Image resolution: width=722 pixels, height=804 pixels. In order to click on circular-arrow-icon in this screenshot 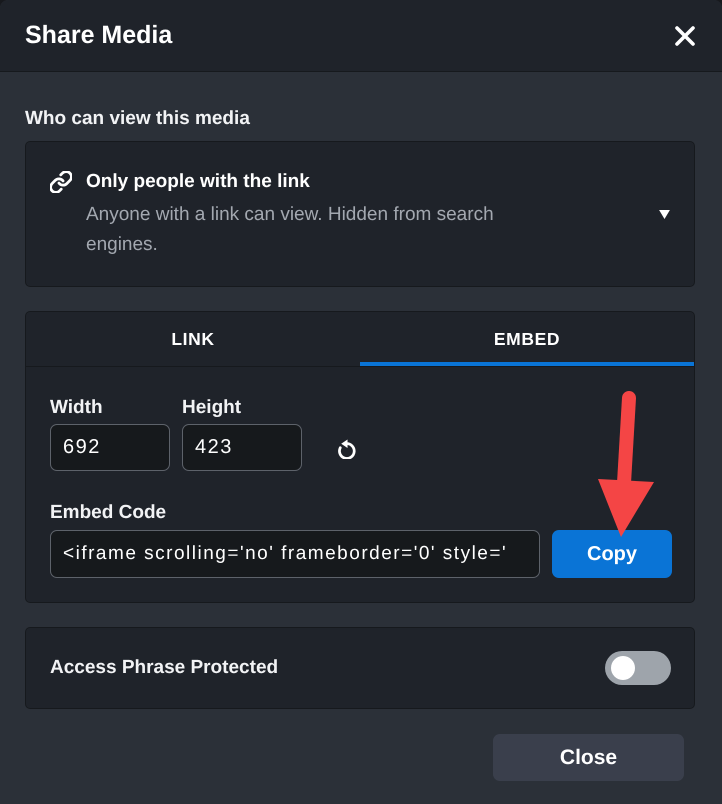, I will do `click(347, 449)`.